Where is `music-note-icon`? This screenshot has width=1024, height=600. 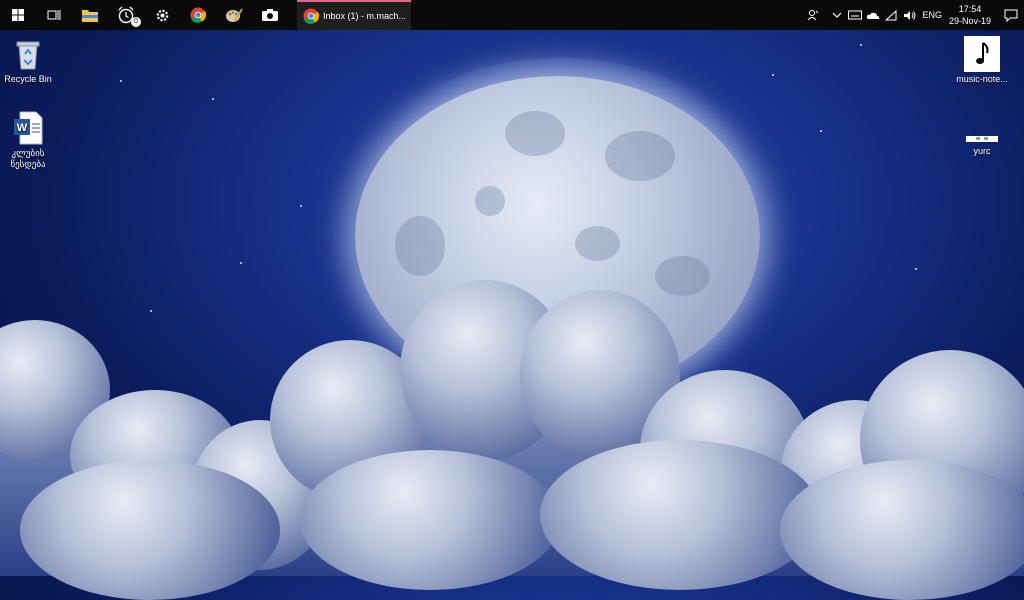 music-note-icon is located at coordinates (982, 54).